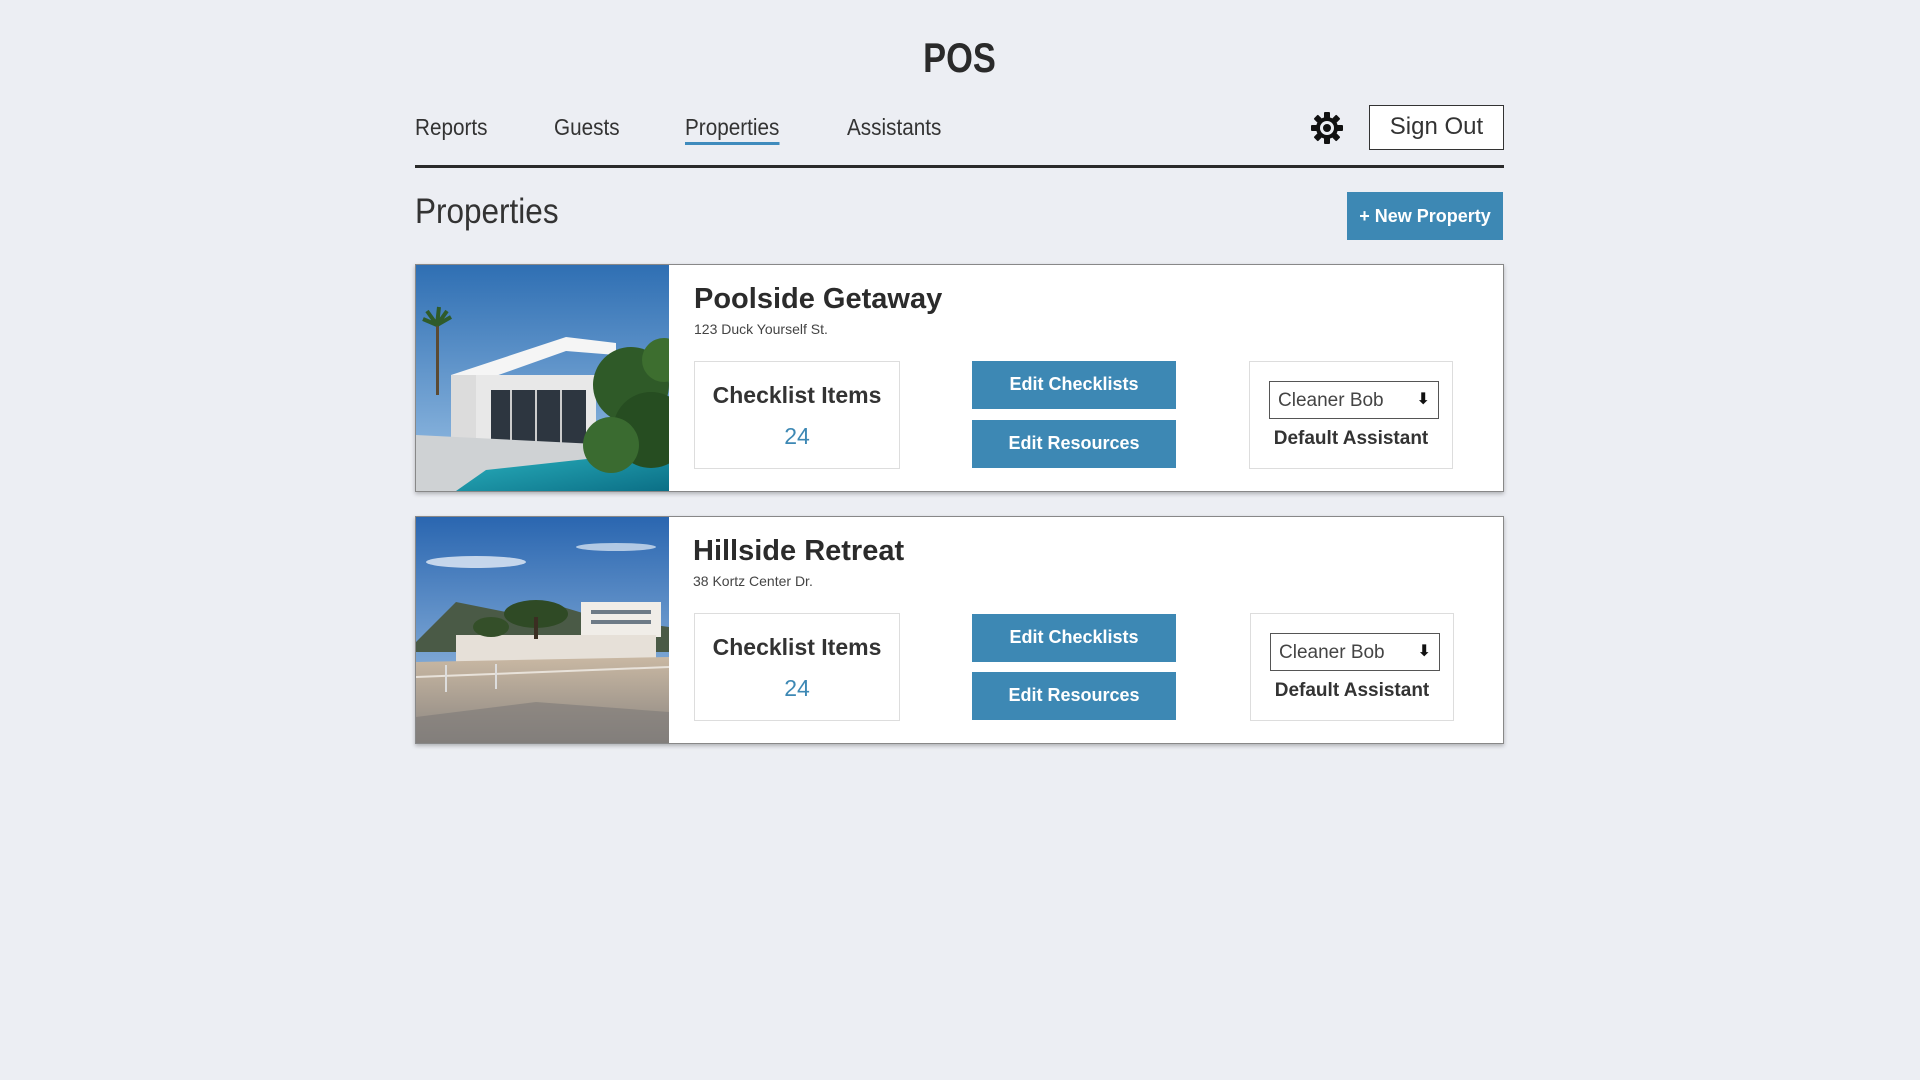  I want to click on nav-item-properties: Properties, so click(732, 129).